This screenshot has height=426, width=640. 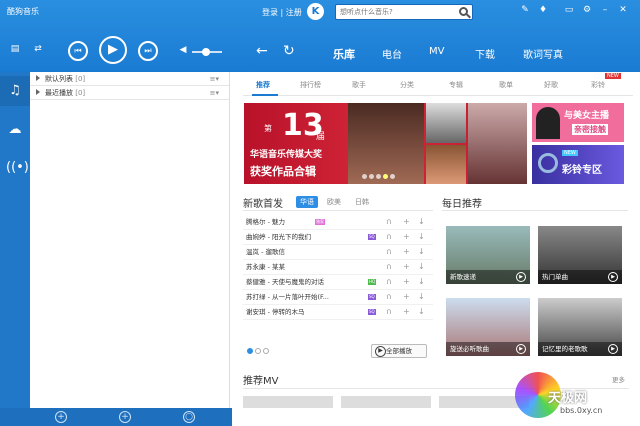 I want to click on subtab-songlist: 歌单, so click(x=506, y=85).